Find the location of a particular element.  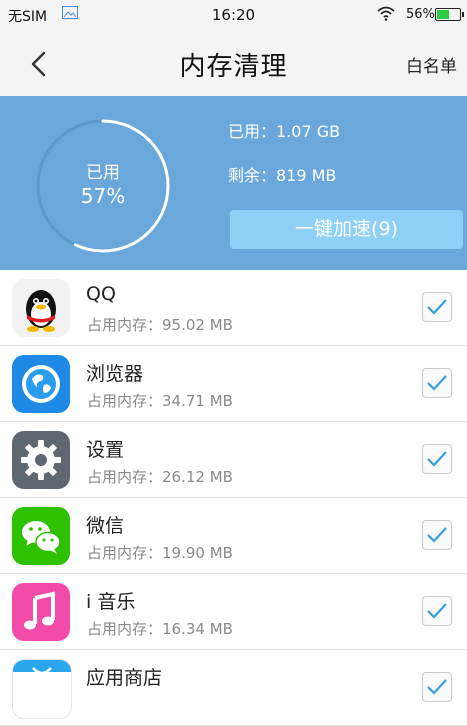

list-item: 应用商店 is located at coordinates (233, 688).